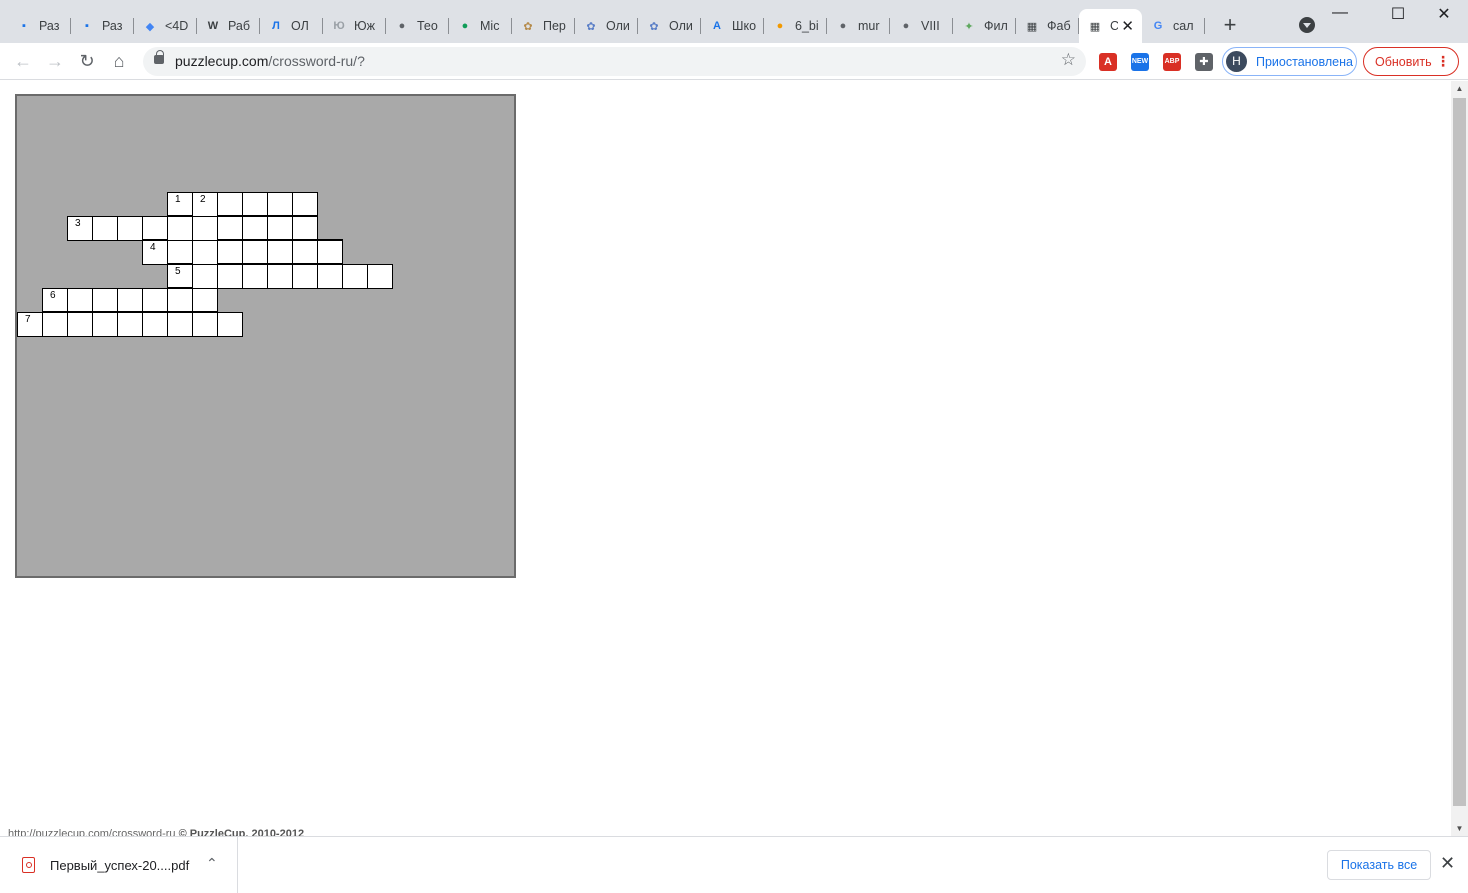  What do you see at coordinates (490, 26) in the screenshot?
I see `tab-title: Mic` at bounding box center [490, 26].